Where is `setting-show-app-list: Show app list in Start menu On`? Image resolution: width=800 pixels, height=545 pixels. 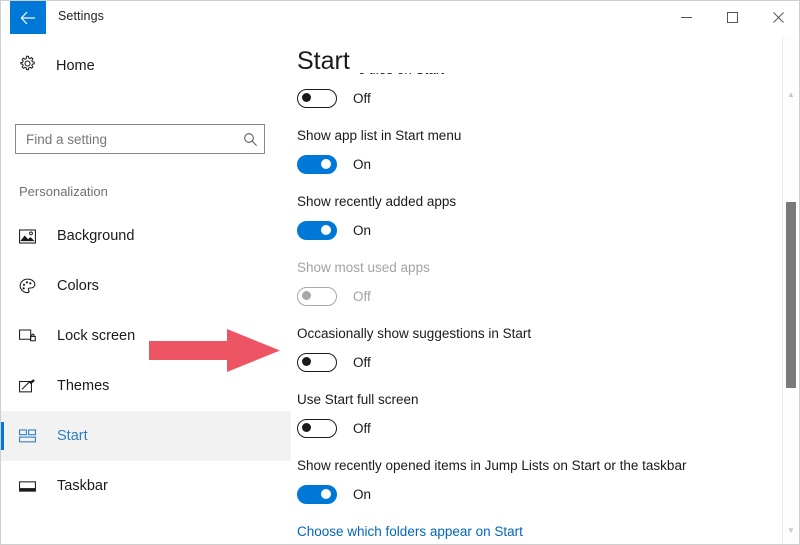
setting-show-app-list: Show app list in Start menu On is located at coordinates (536, 150).